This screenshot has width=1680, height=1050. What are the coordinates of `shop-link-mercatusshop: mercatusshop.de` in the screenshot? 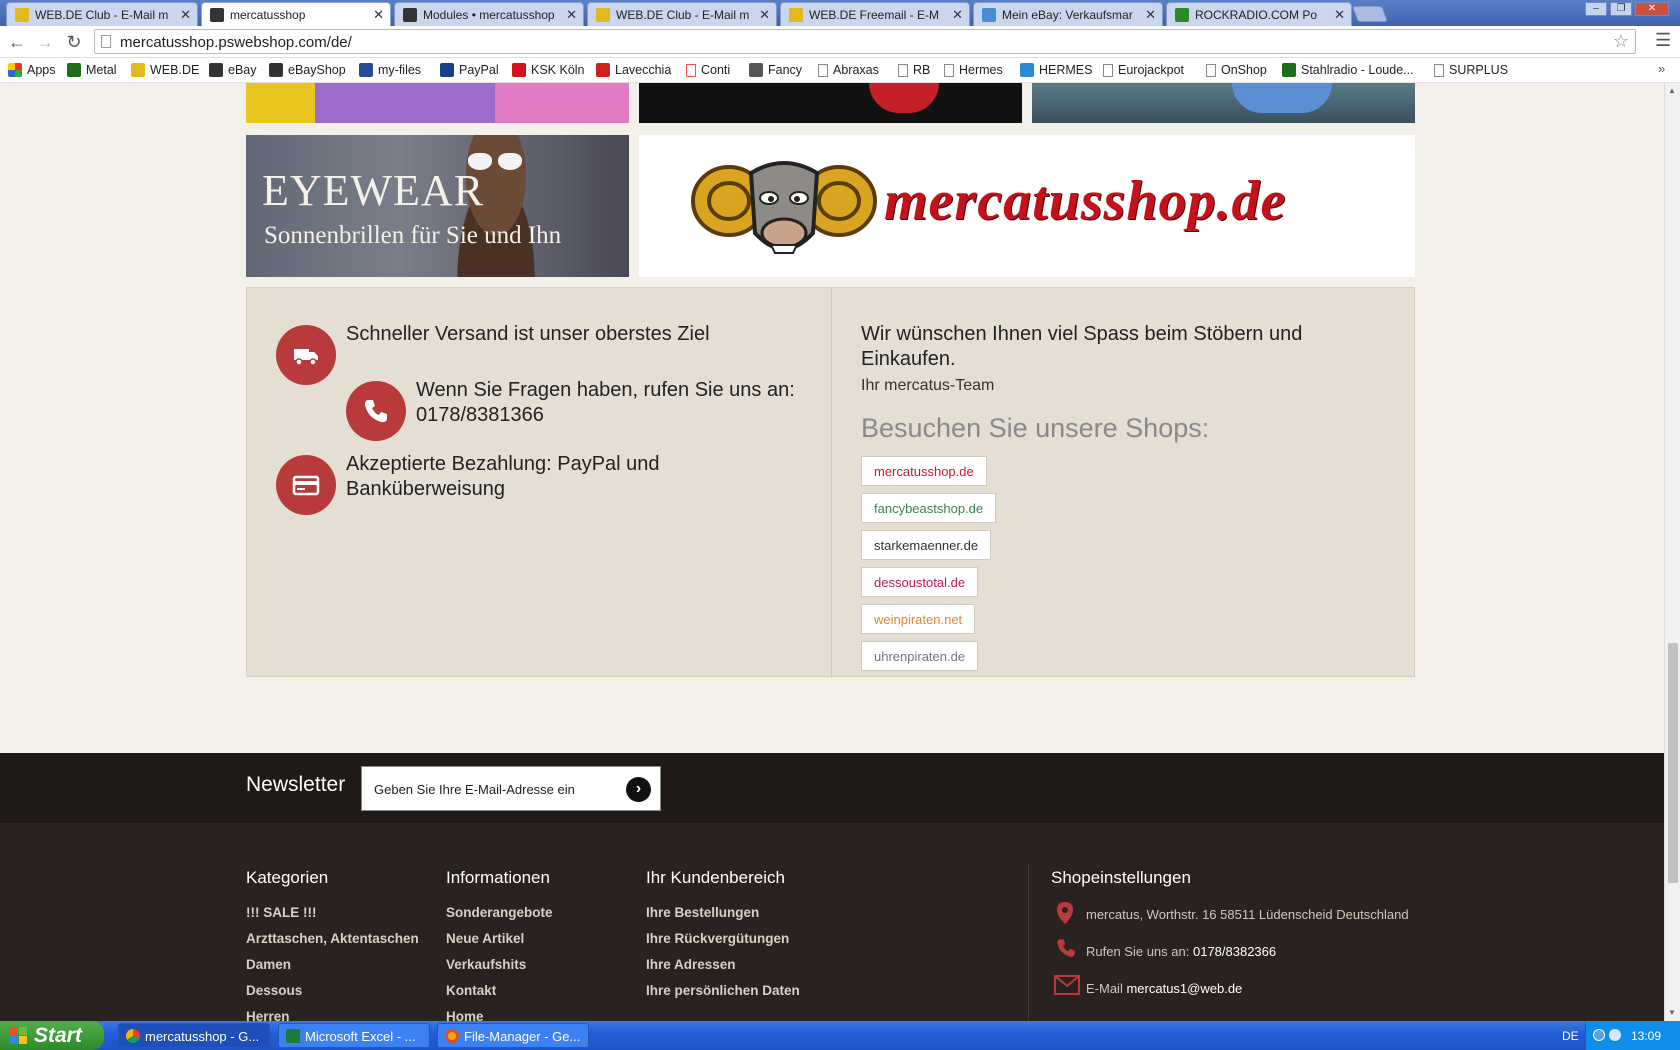 It's located at (924, 471).